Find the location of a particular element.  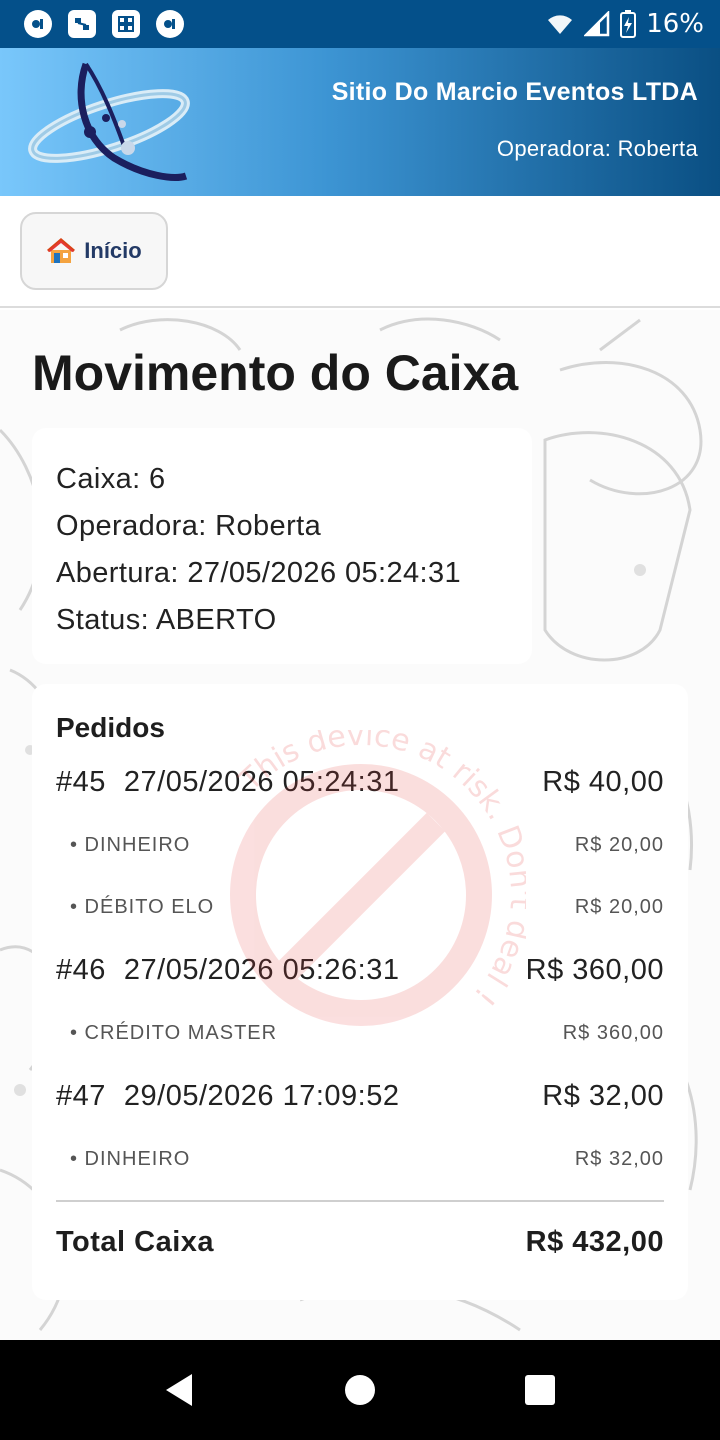

order-datetime: 29/05/2026 17:09:52 is located at coordinates (261, 1095).